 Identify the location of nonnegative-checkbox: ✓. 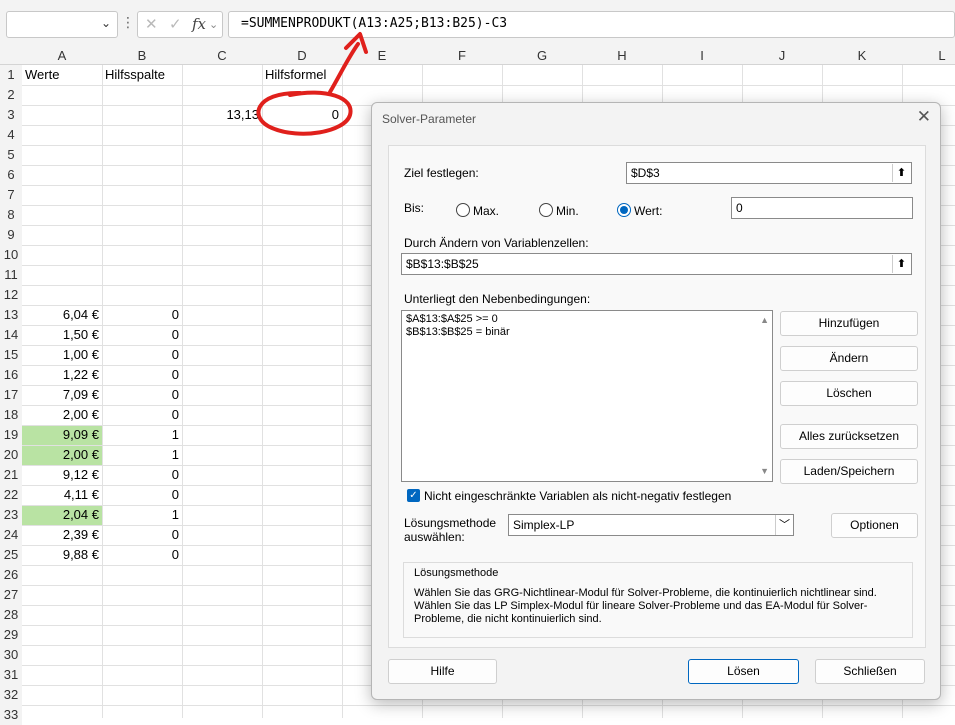
(413, 495).